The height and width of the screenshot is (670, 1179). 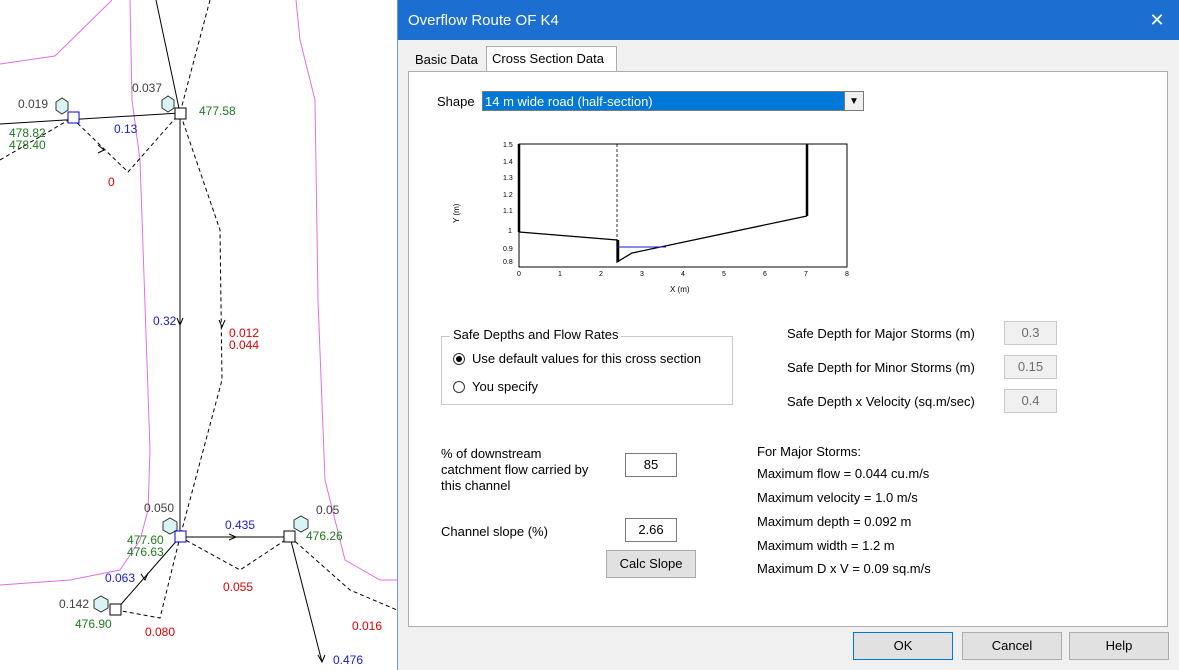 What do you see at coordinates (238, 587) in the screenshot?
I see `map-label: 0.055` at bounding box center [238, 587].